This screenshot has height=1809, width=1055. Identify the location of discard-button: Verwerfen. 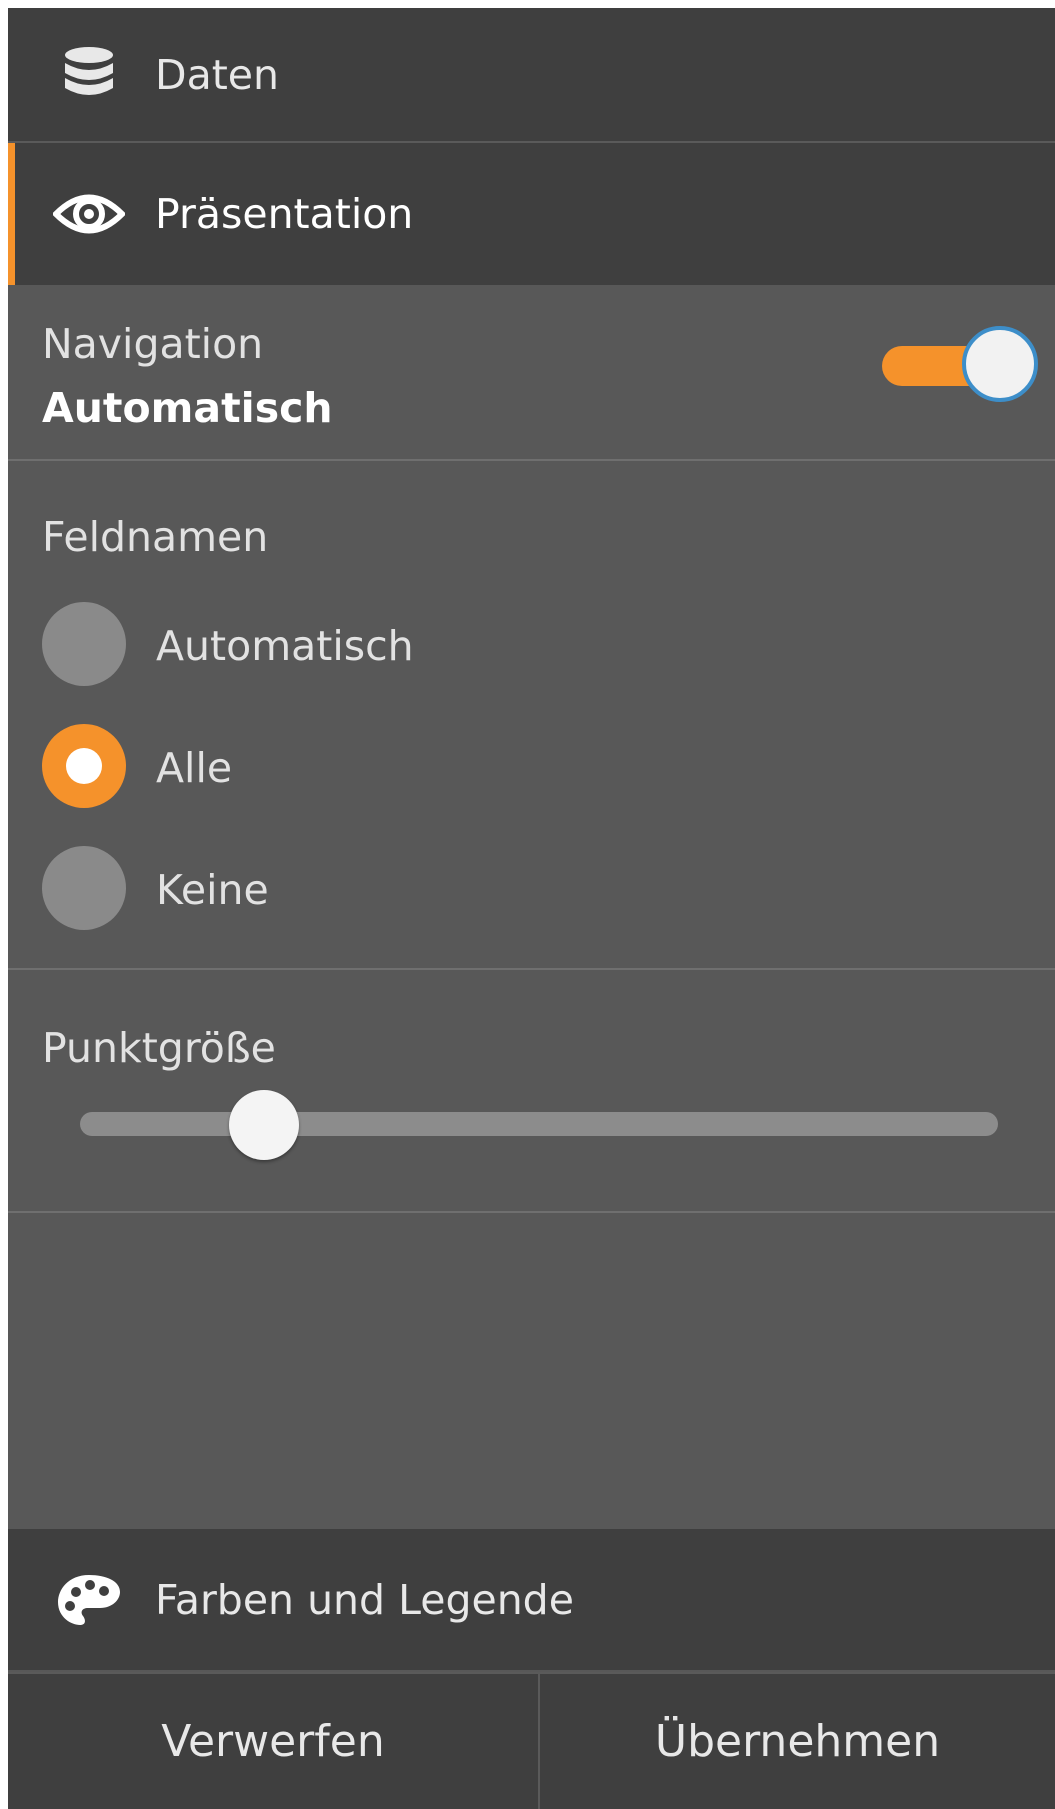
(273, 1741).